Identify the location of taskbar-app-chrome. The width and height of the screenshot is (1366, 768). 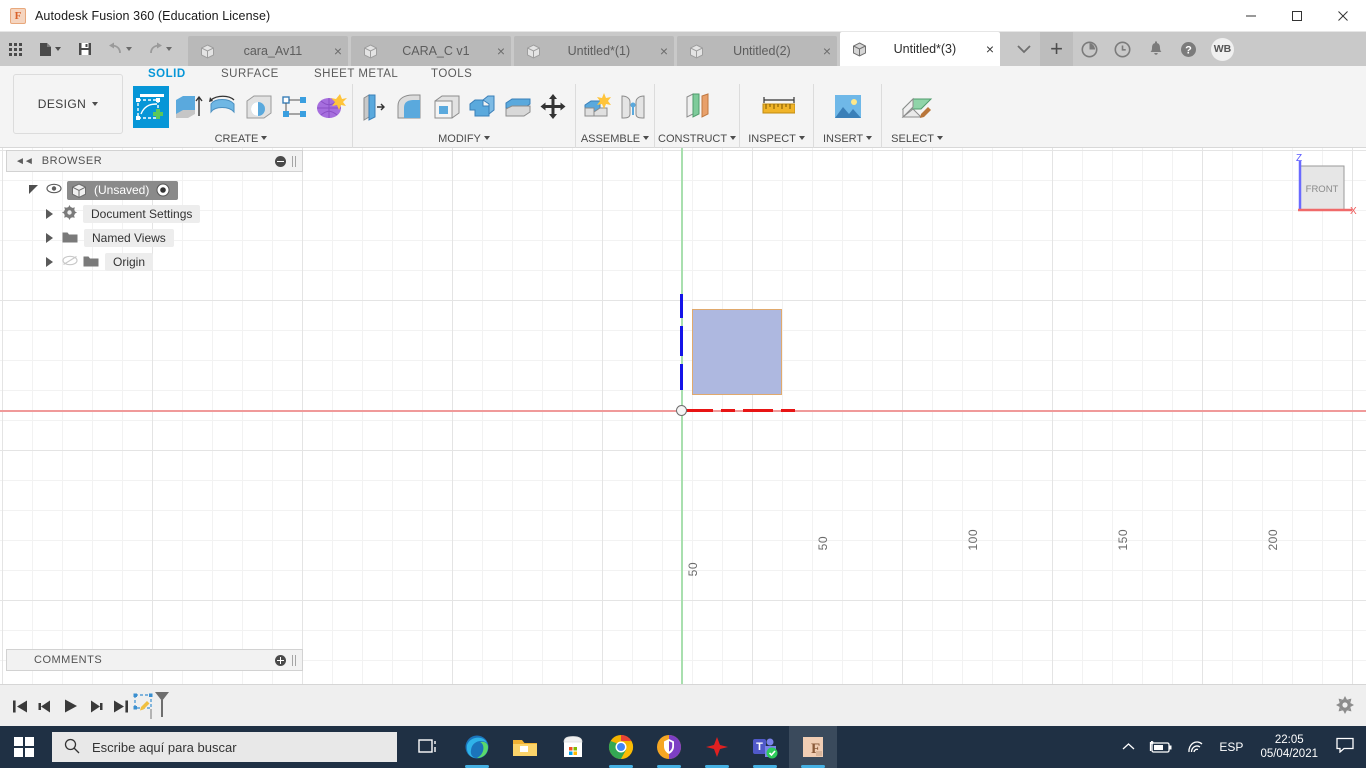
(621, 747).